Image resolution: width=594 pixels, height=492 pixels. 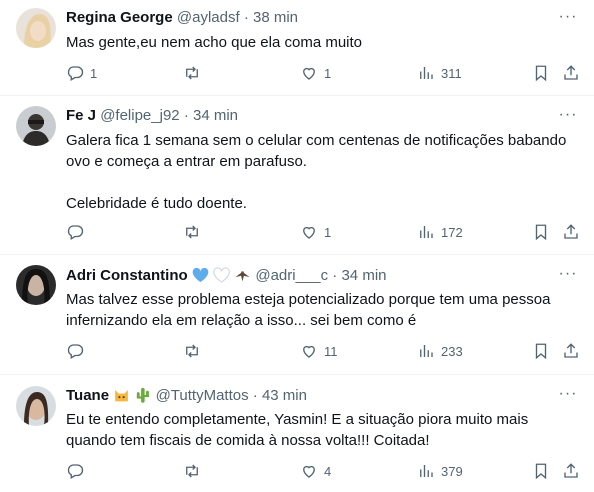 I want to click on view-count: 233, so click(x=452, y=351).